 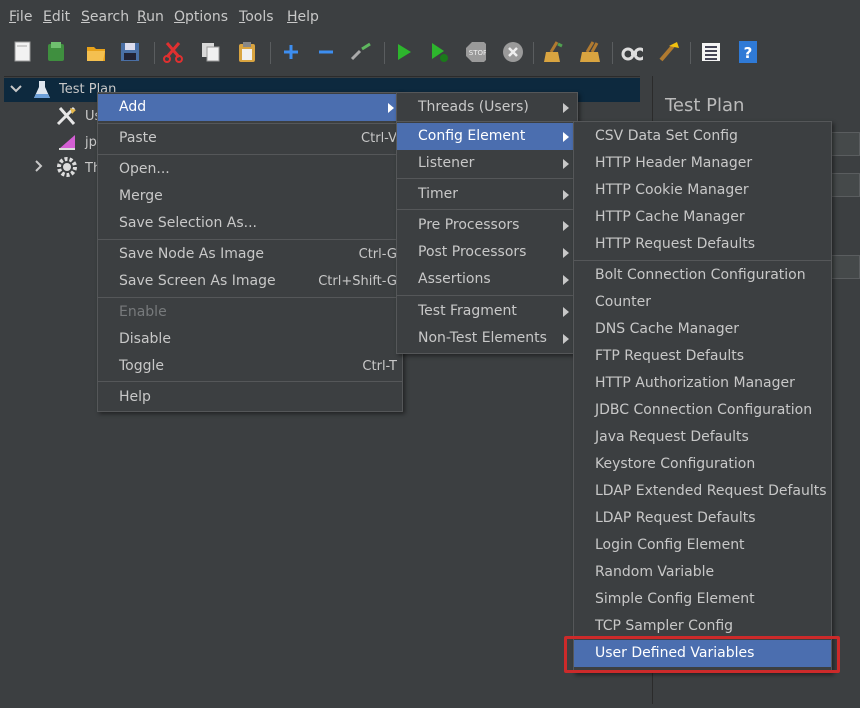 I want to click on toggle-icon, so click(x=360, y=52).